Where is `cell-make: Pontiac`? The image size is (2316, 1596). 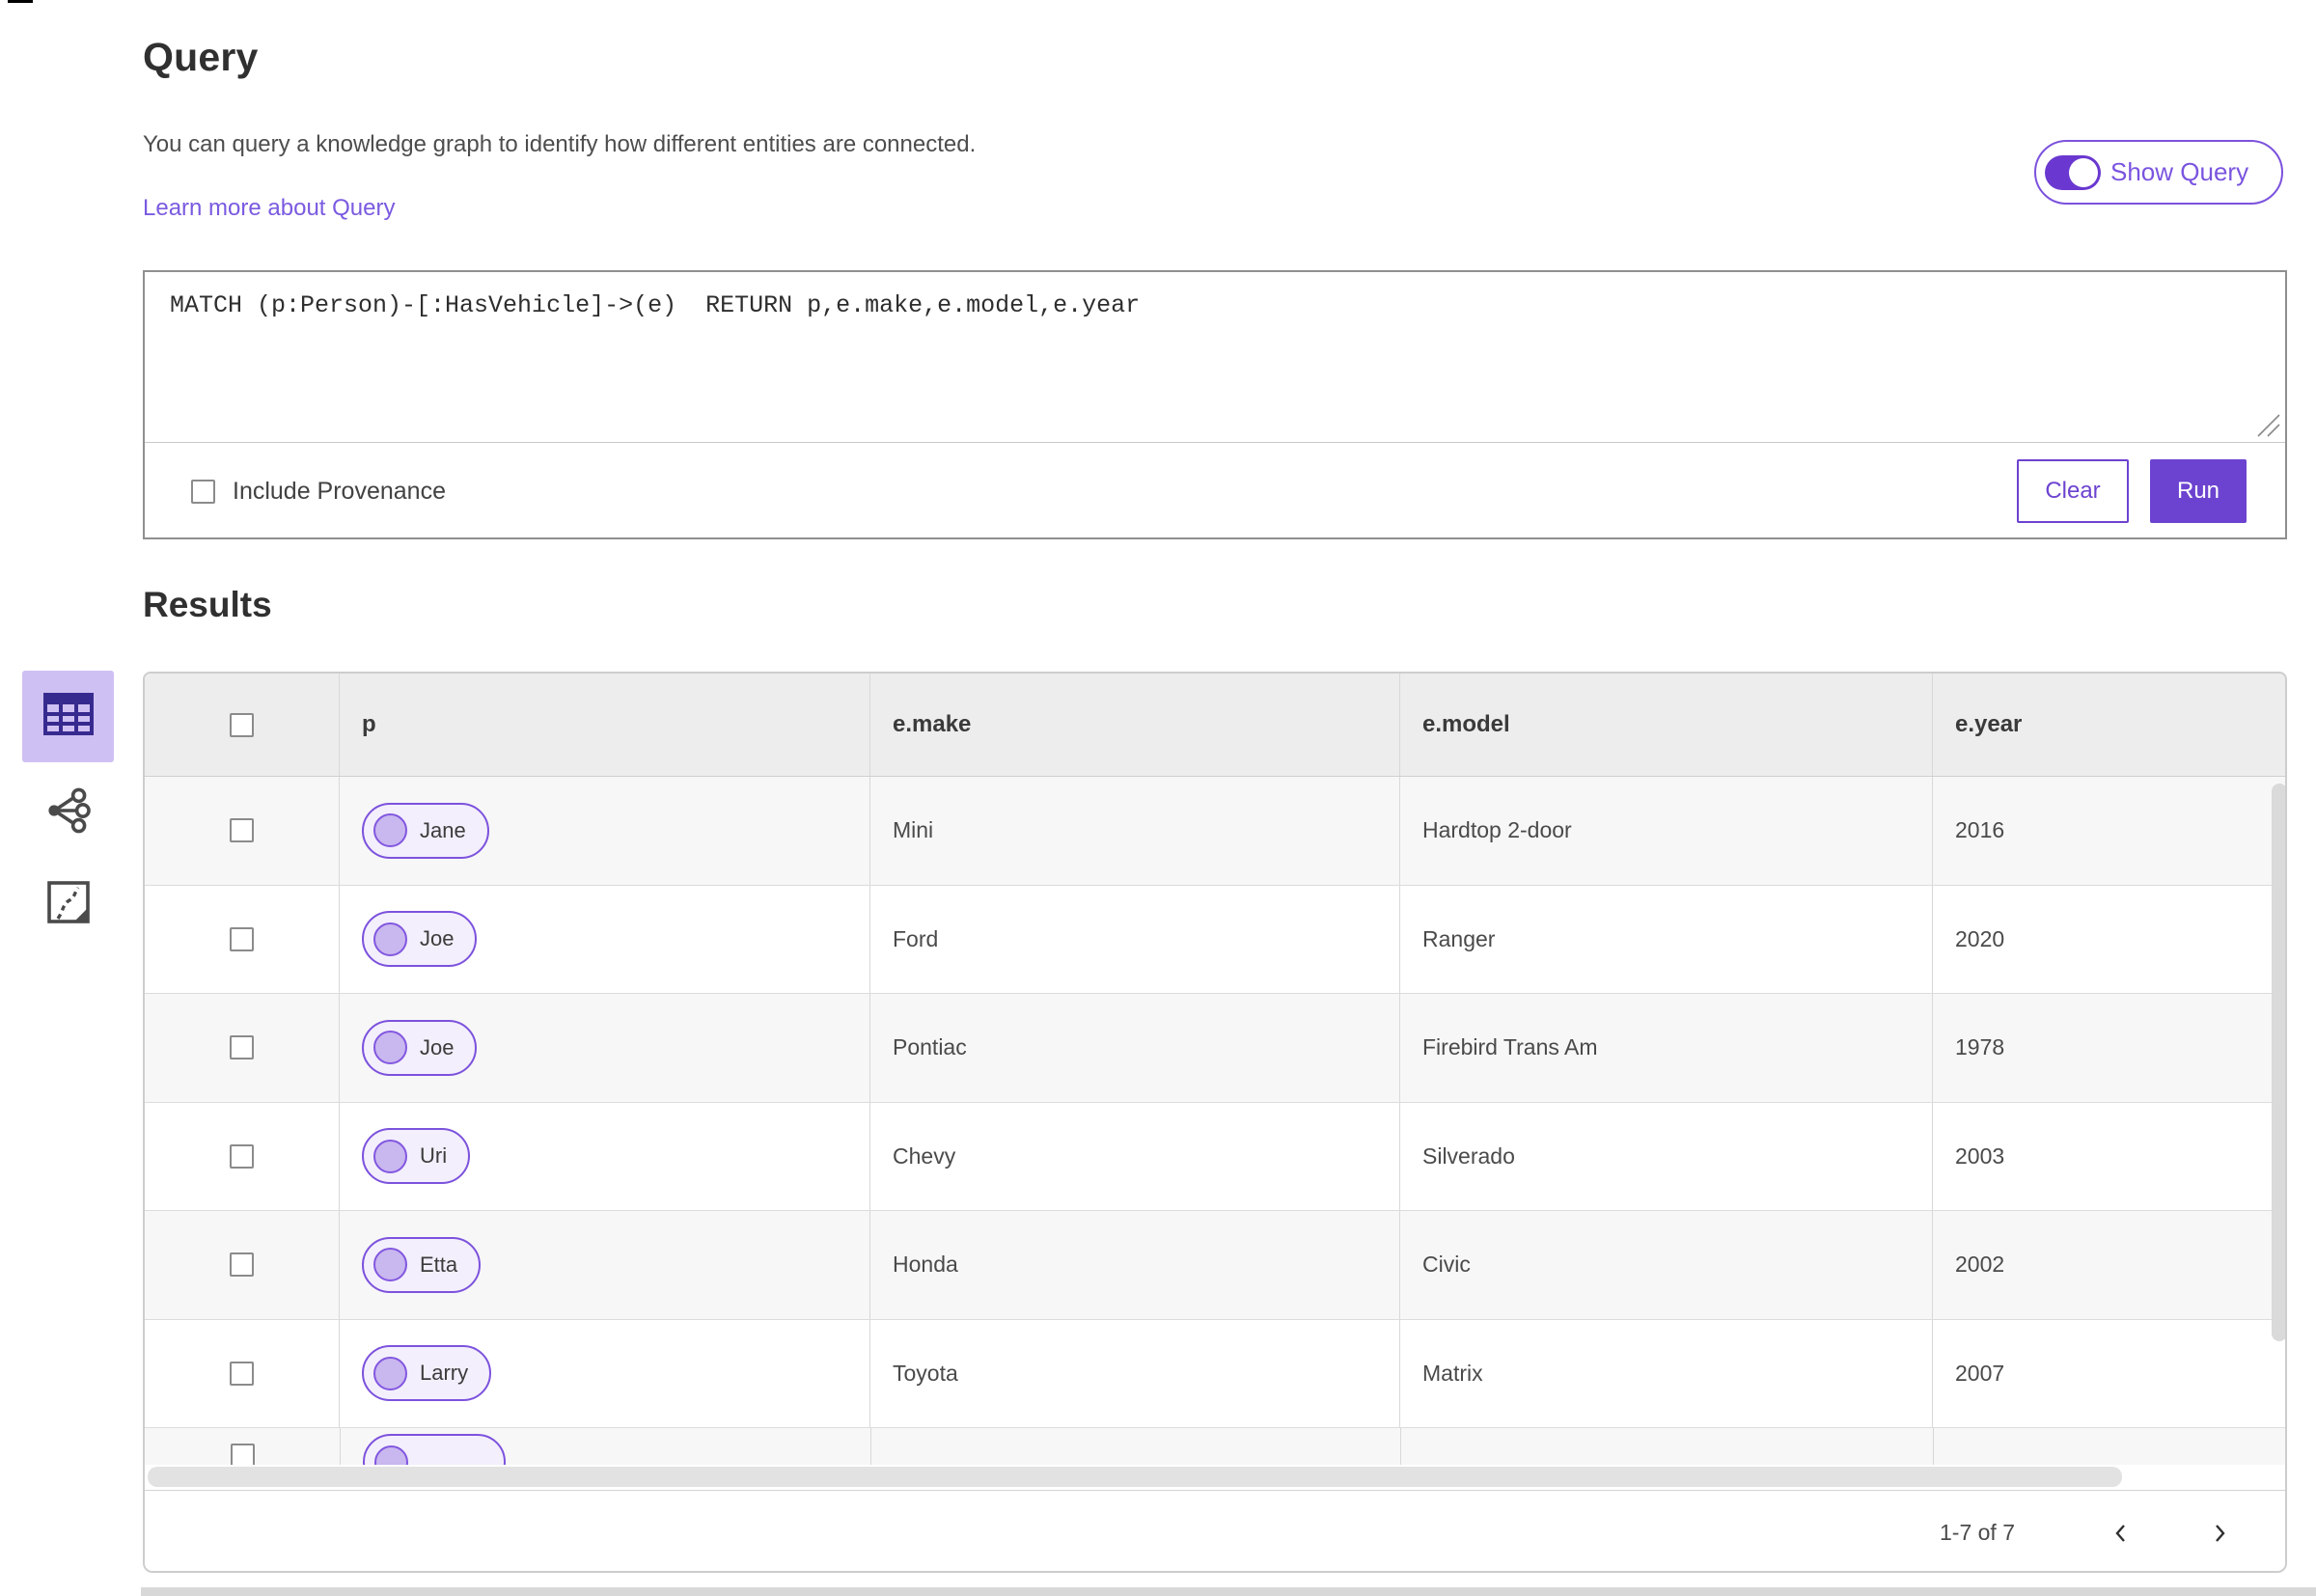
cell-make: Pontiac is located at coordinates (1135, 1048).